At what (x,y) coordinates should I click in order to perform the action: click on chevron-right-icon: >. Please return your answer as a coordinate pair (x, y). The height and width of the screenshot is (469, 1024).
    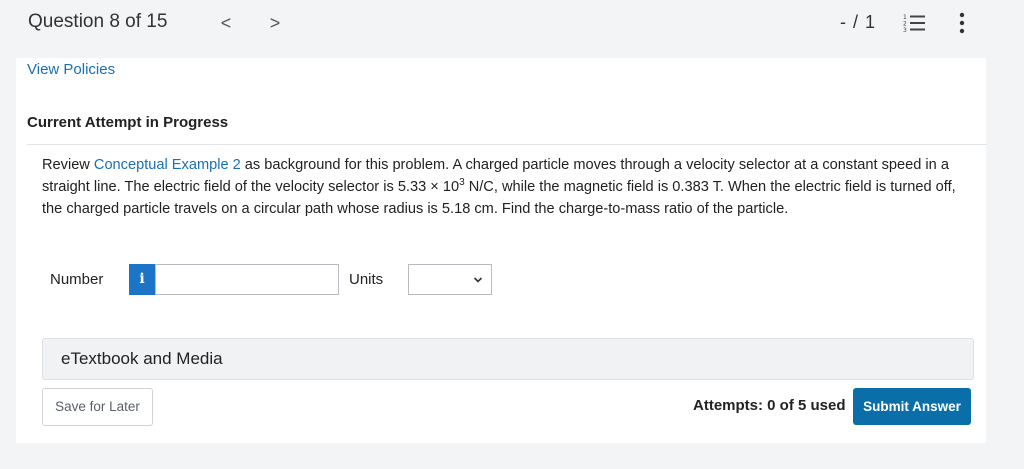
    Looking at the image, I should click on (275, 23).